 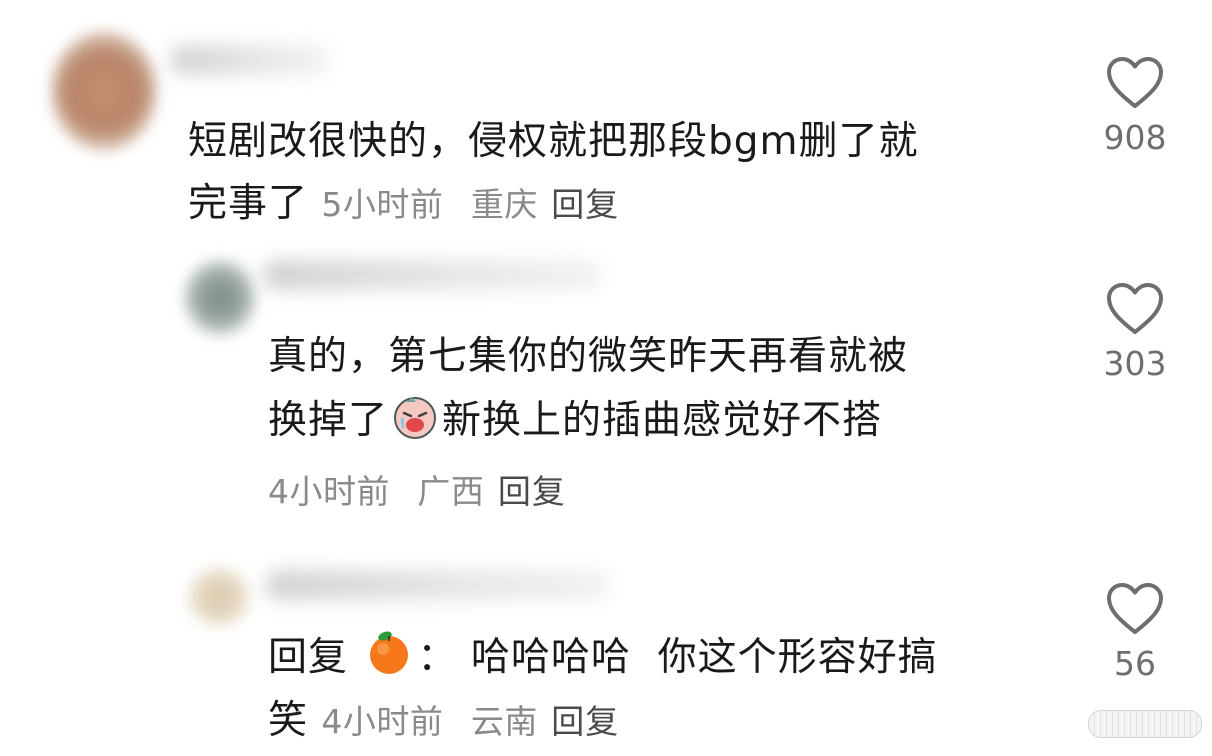 I want to click on location: 云南, so click(x=504, y=721).